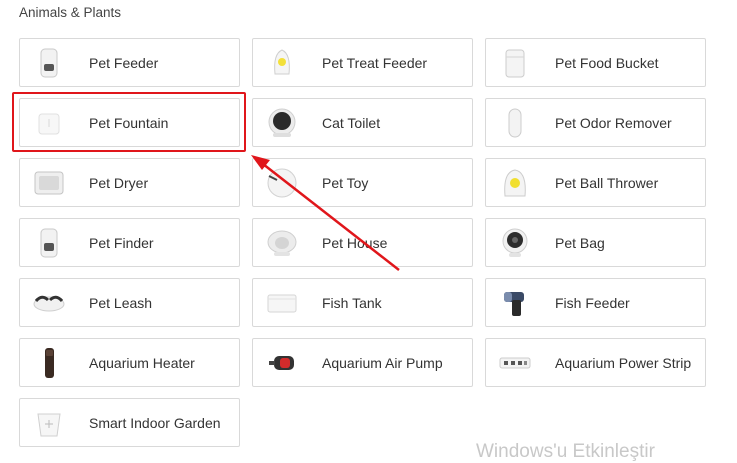  I want to click on pet-ball-thrower-icon, so click(515, 183).